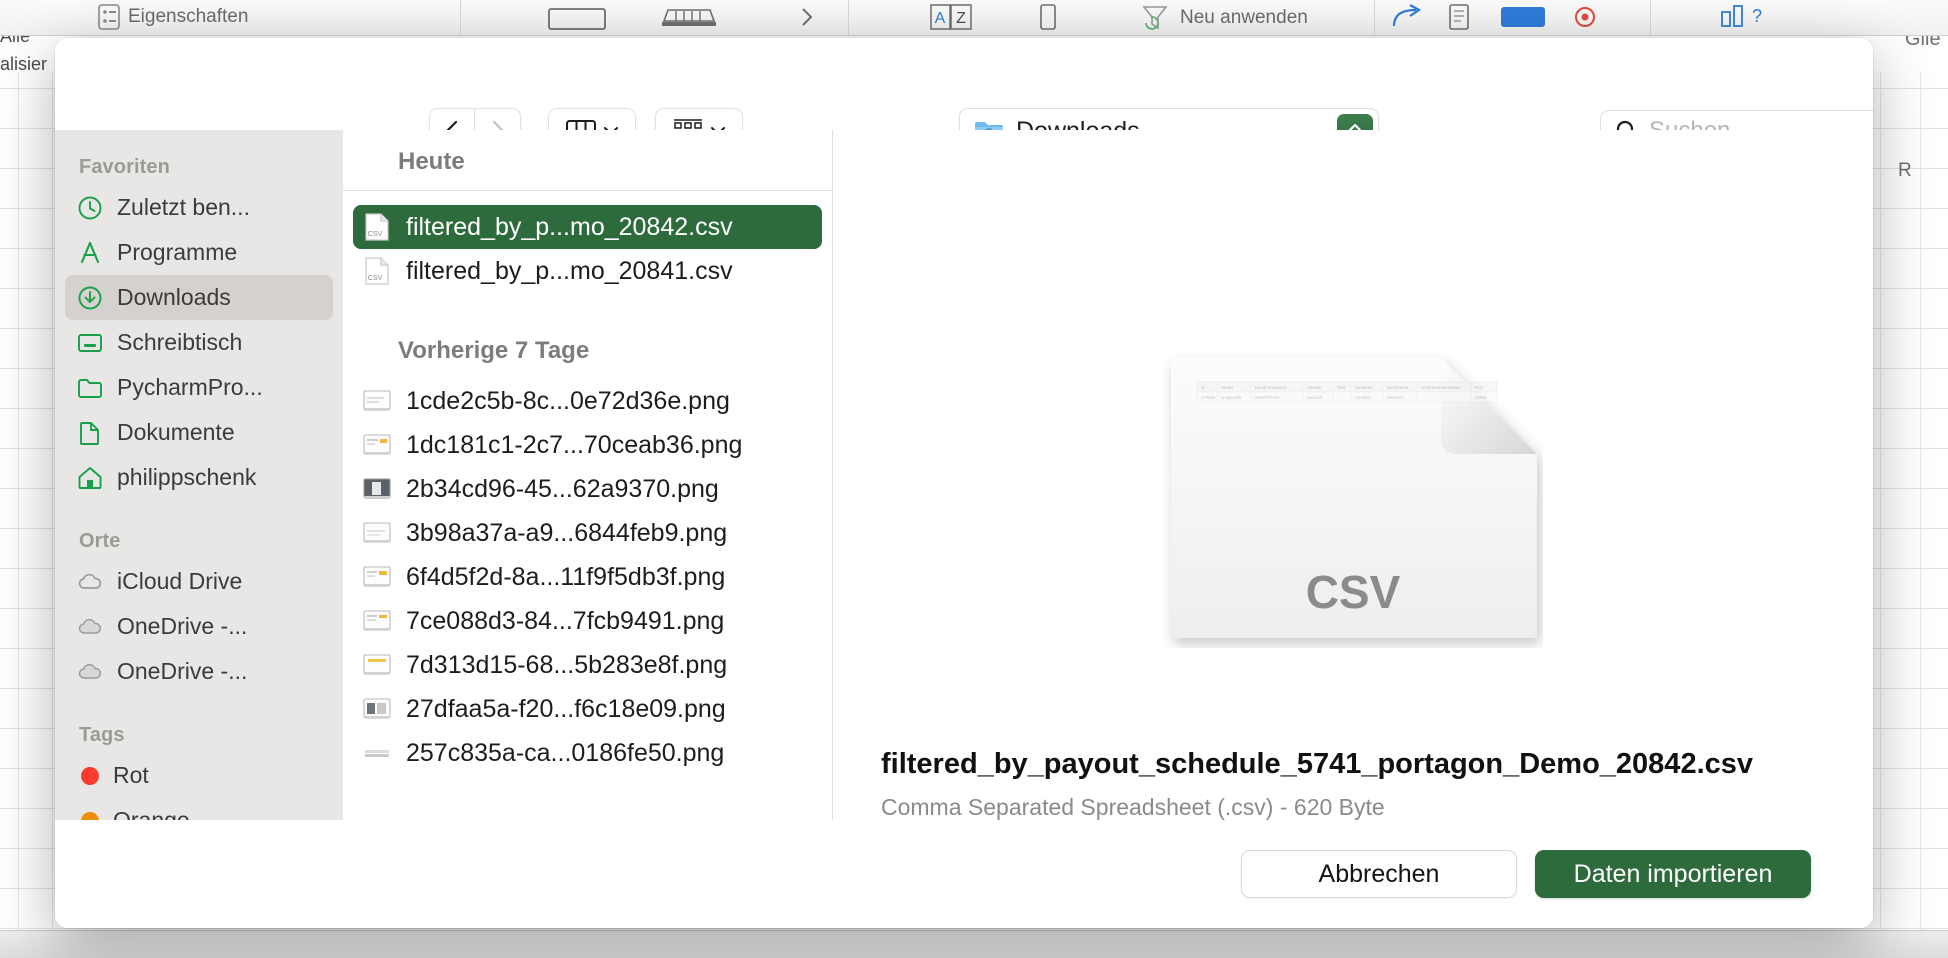  What do you see at coordinates (1224, 18) in the screenshot?
I see `bg-reapply-filter-button: Neu anwenden` at bounding box center [1224, 18].